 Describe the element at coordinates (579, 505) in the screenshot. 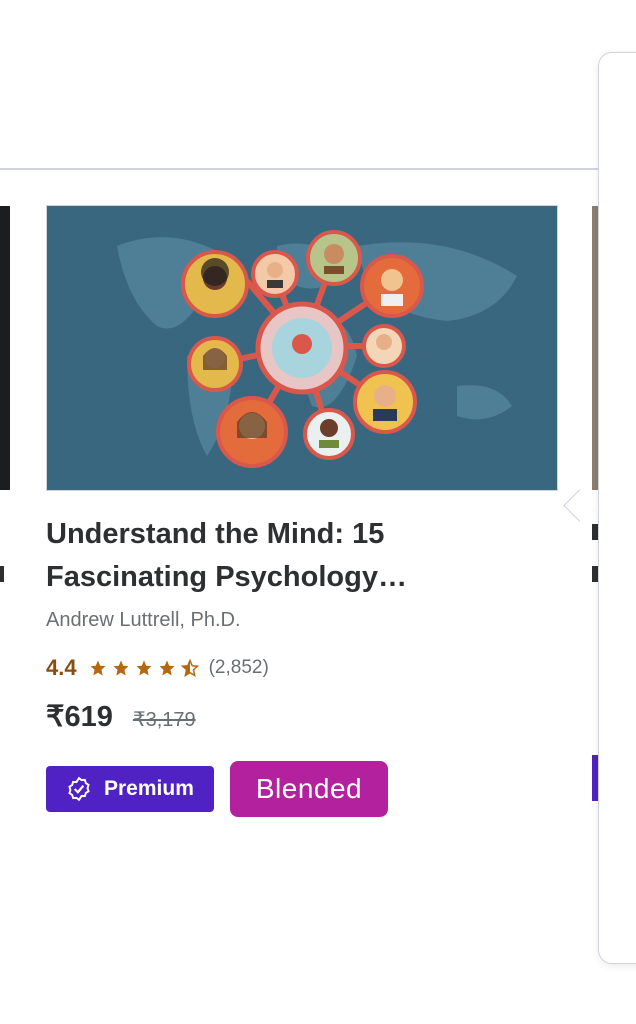

I see `popover-arrow` at that location.